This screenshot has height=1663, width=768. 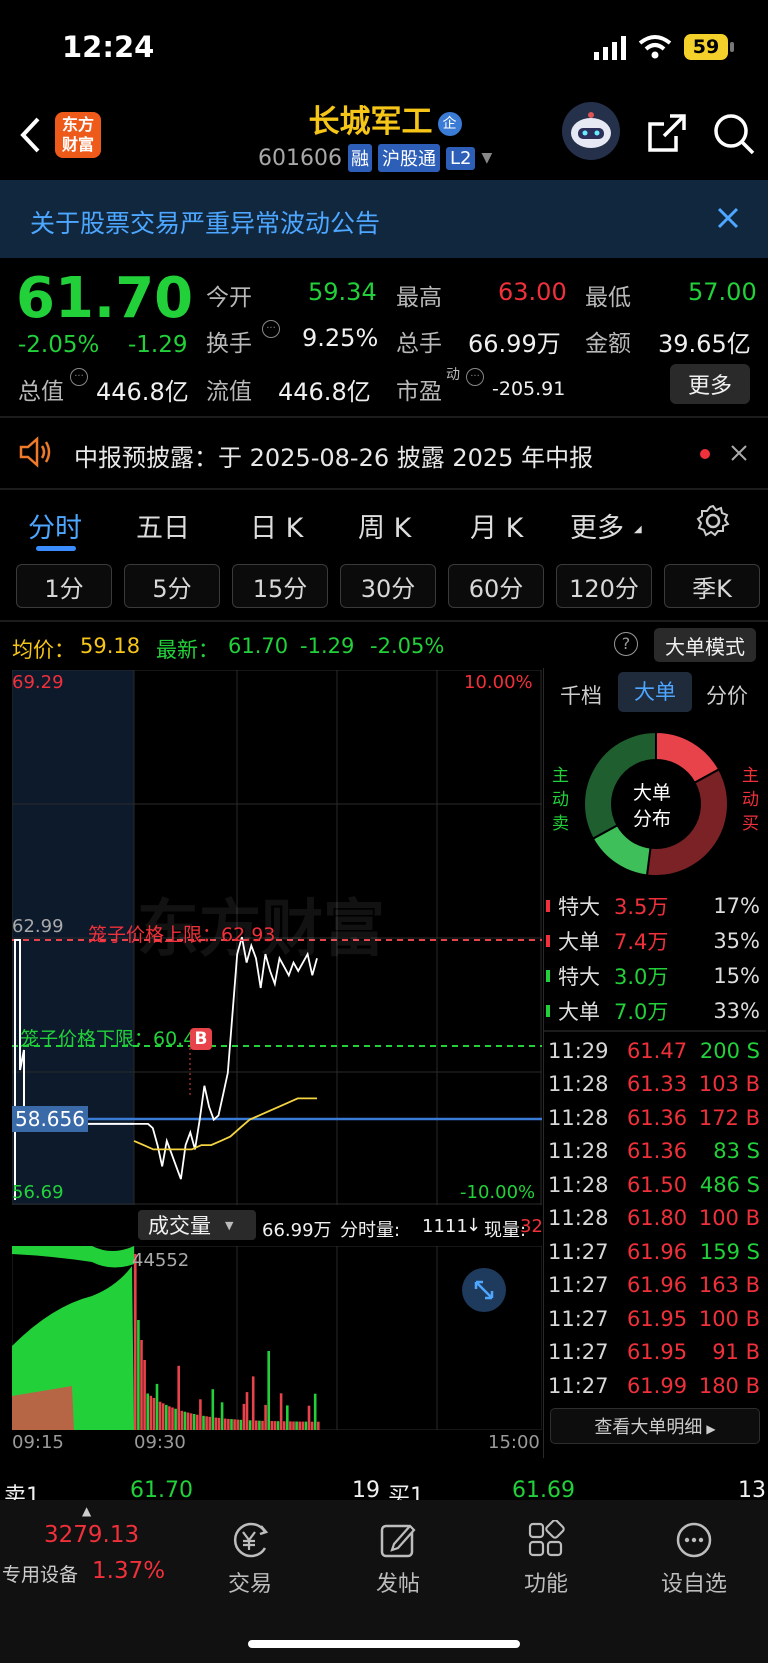 What do you see at coordinates (30, 137) in the screenshot?
I see `back-icon` at bounding box center [30, 137].